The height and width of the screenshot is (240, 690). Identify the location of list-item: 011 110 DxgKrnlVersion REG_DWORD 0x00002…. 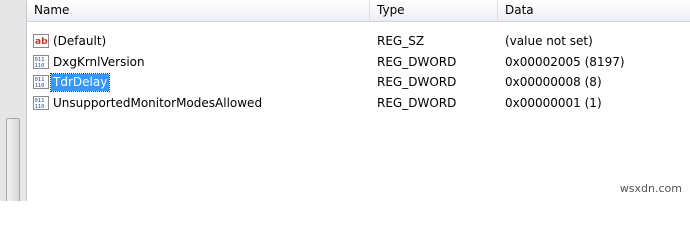
(358, 62).